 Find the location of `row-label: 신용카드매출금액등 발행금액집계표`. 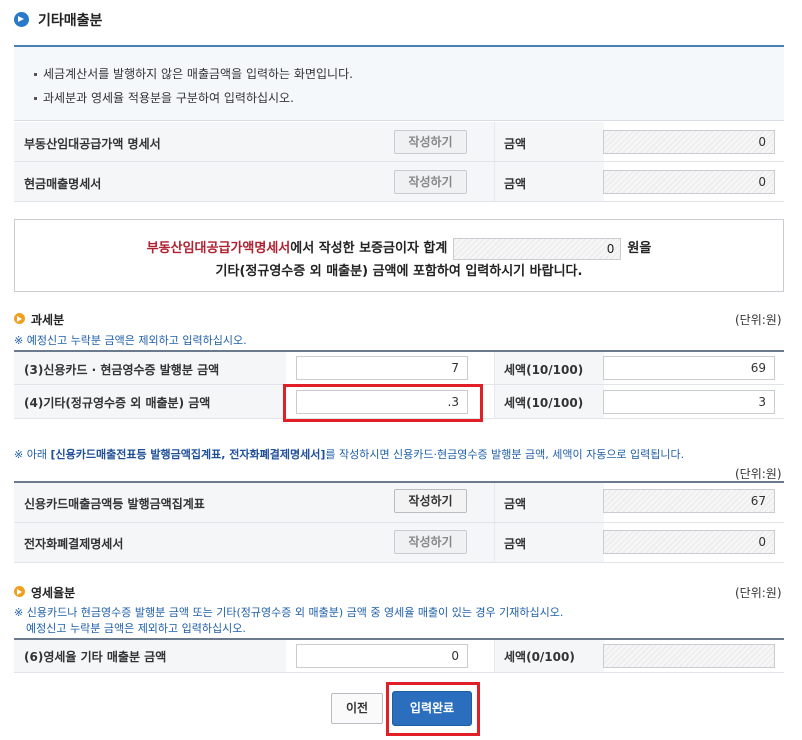

row-label: 신용카드매출금액등 발행금액집계표 is located at coordinates (114, 504).